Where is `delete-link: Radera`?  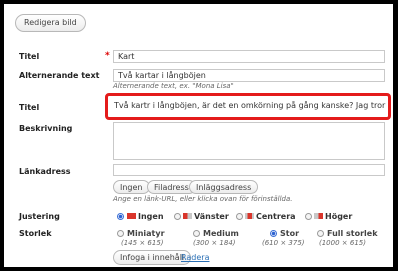
delete-link: Radera is located at coordinates (195, 257).